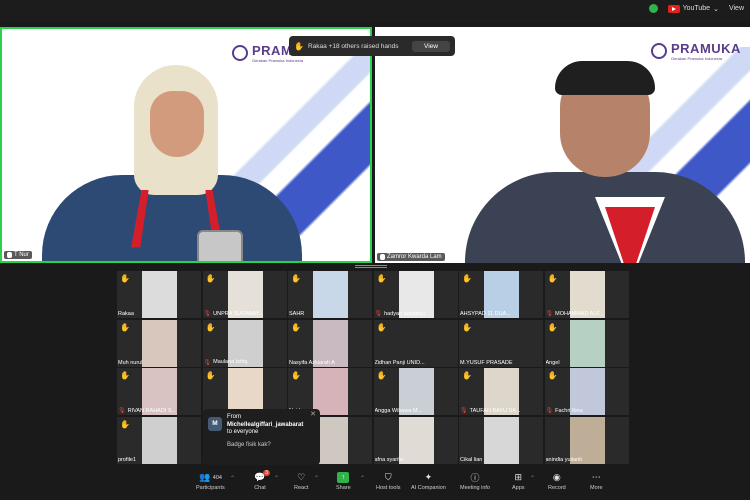 This screenshot has width=750, height=500. I want to click on participant-tile: ✋ M.YUSUF PRASADE, so click(501, 343).